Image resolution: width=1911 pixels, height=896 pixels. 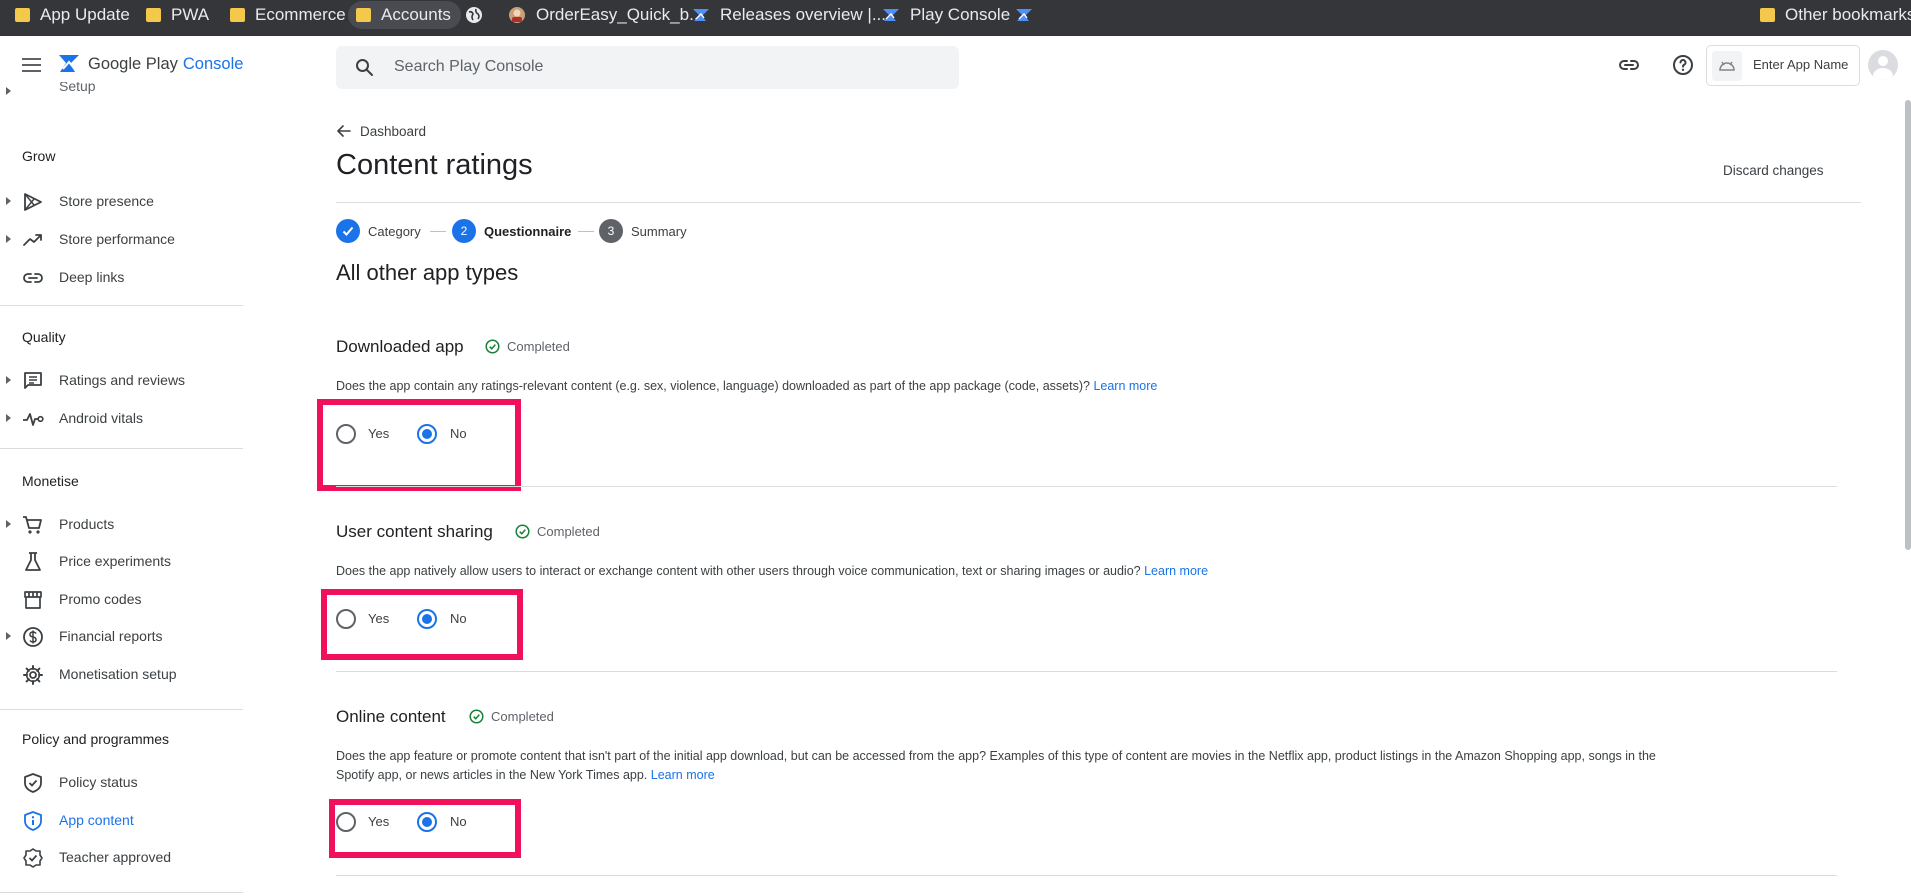 I want to click on bookmark-globe, so click(x=474, y=15).